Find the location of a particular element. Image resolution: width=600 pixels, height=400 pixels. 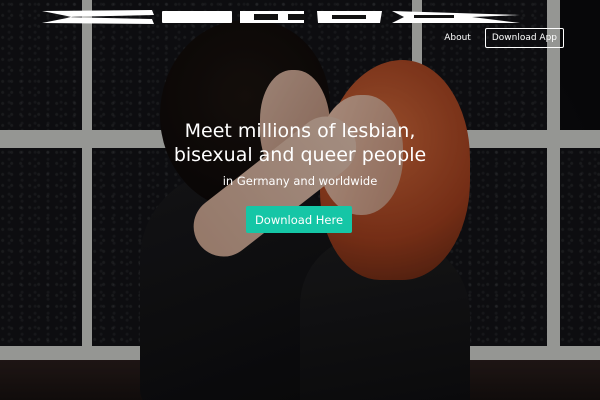

download-app-button: Download App is located at coordinates (524, 38).